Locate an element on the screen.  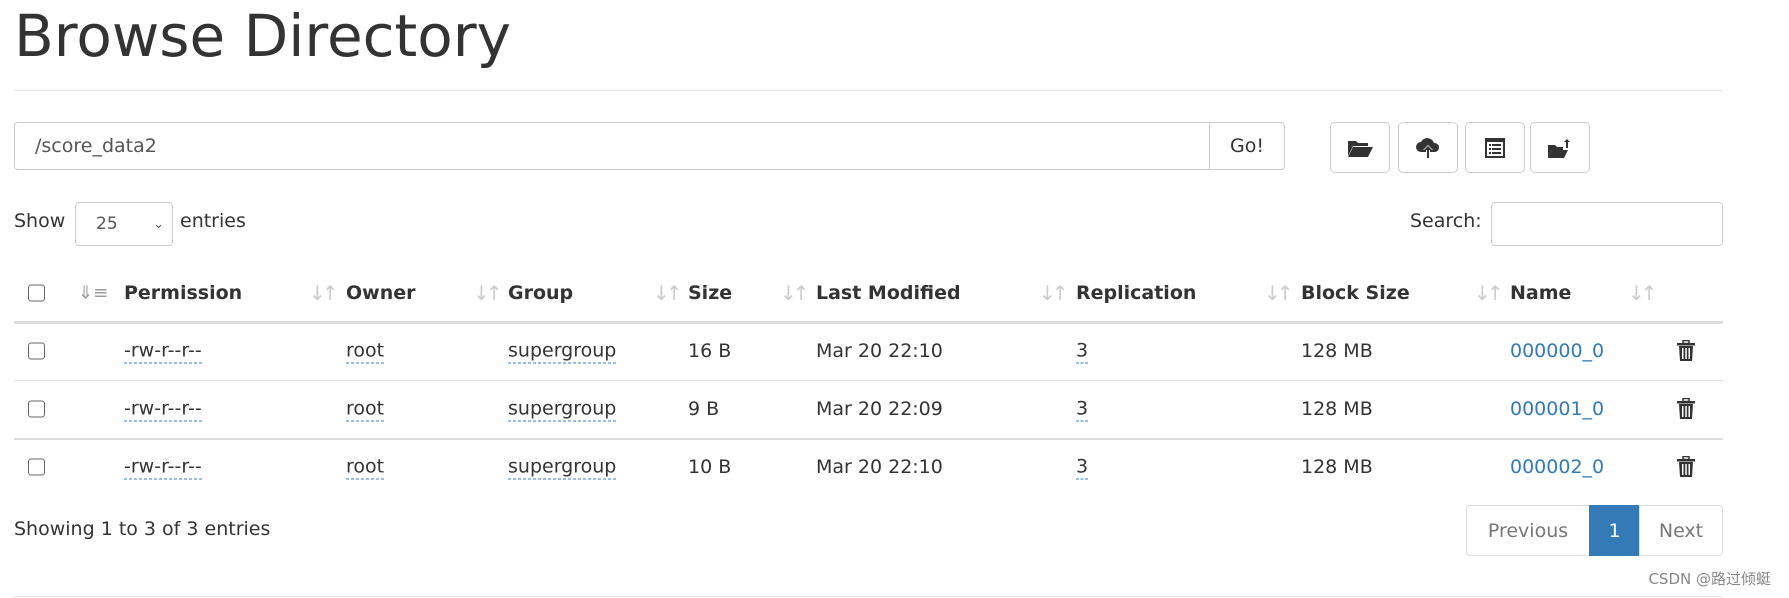
folder-move-icon is located at coordinates (1559, 148).